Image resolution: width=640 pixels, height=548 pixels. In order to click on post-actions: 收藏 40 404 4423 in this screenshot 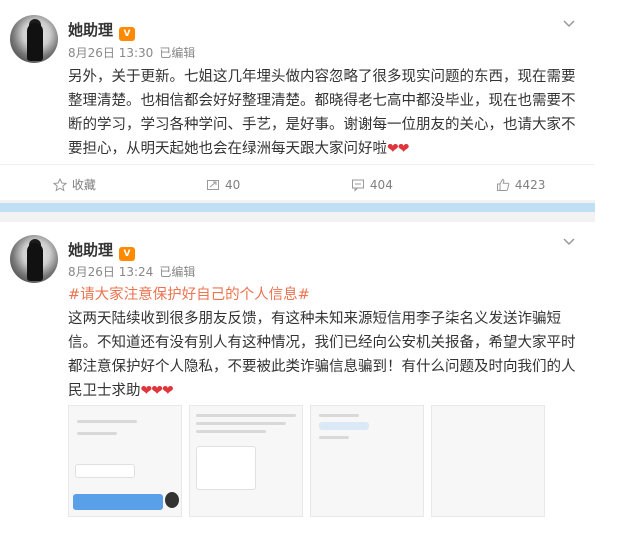, I will do `click(297, 184)`.